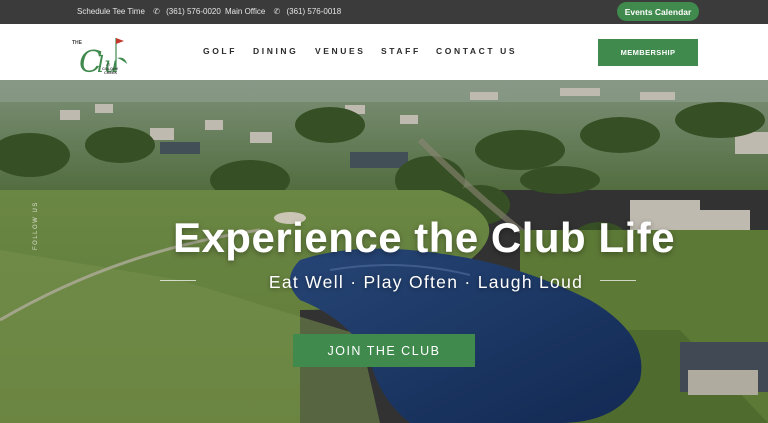 The height and width of the screenshot is (423, 768). I want to click on events-calendar-button: Events Calendar, so click(658, 11).